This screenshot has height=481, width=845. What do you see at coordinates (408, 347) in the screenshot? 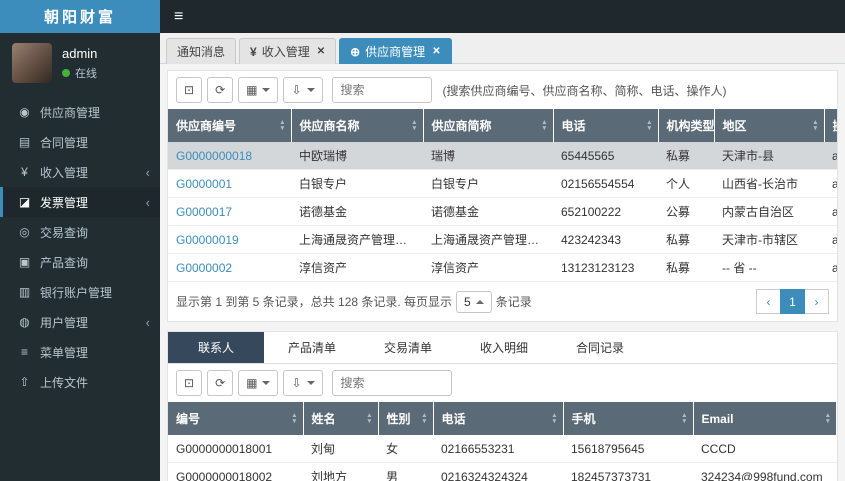
I see `detail-tab: 交易清单` at bounding box center [408, 347].